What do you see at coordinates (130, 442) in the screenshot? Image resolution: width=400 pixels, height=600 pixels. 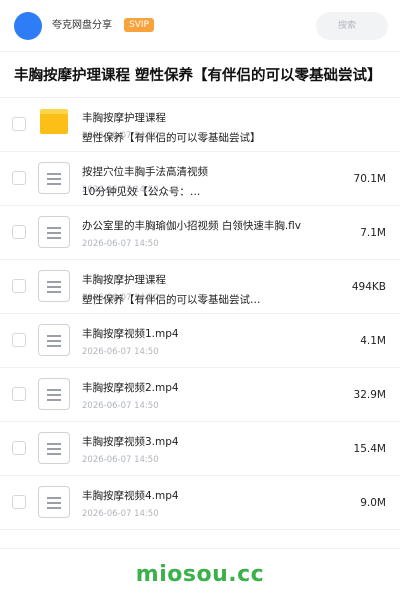 I see `file-name: 丰胸按摩视频3.mp4` at bounding box center [130, 442].